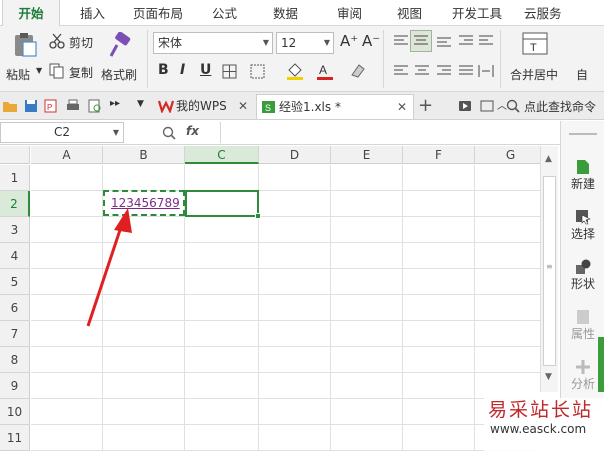  Describe the element at coordinates (92, 13) in the screenshot. I see `tab-insert: 插入` at that location.